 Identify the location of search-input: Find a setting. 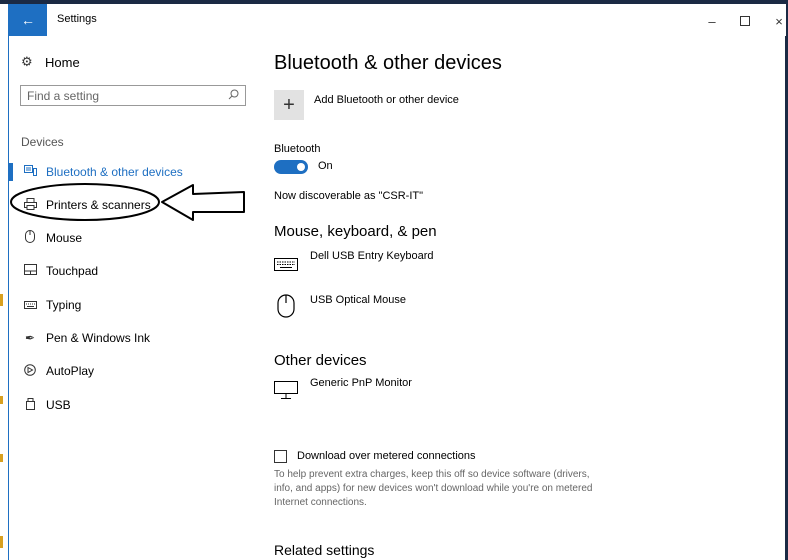
(133, 95).